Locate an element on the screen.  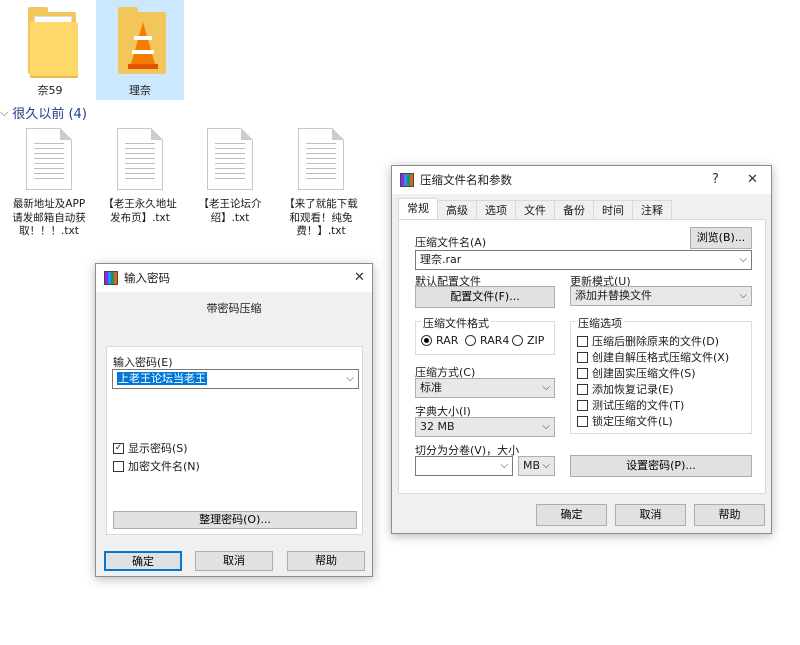
file-label: 【老王论坛介绍】.txt is located at coordinates (230, 211).